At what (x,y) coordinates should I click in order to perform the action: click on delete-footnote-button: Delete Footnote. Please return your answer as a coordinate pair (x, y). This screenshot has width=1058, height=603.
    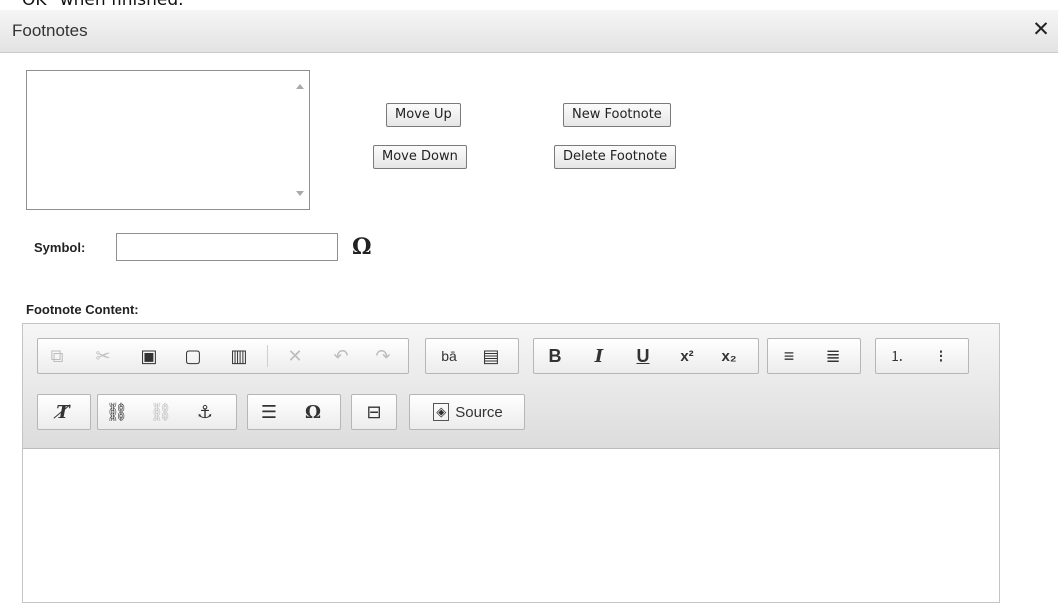
    Looking at the image, I should click on (615, 157).